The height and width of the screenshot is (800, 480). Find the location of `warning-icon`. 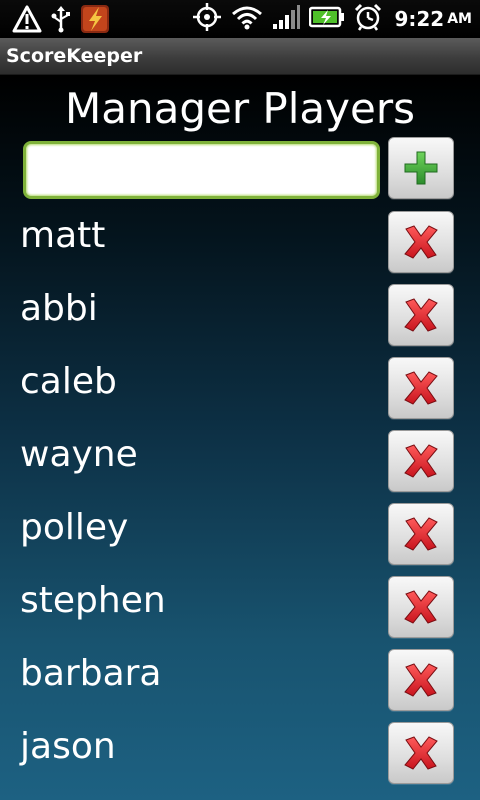

warning-icon is located at coordinates (27, 21).